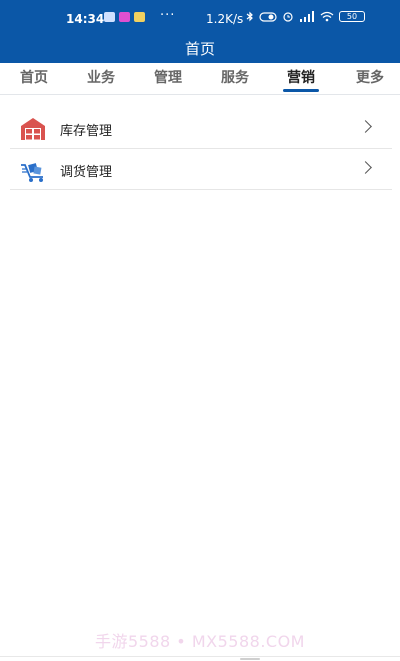 Image resolution: width=400 pixels, height=661 pixels. Describe the element at coordinates (86, 172) in the screenshot. I see `list-item-label: 调货管理` at that location.